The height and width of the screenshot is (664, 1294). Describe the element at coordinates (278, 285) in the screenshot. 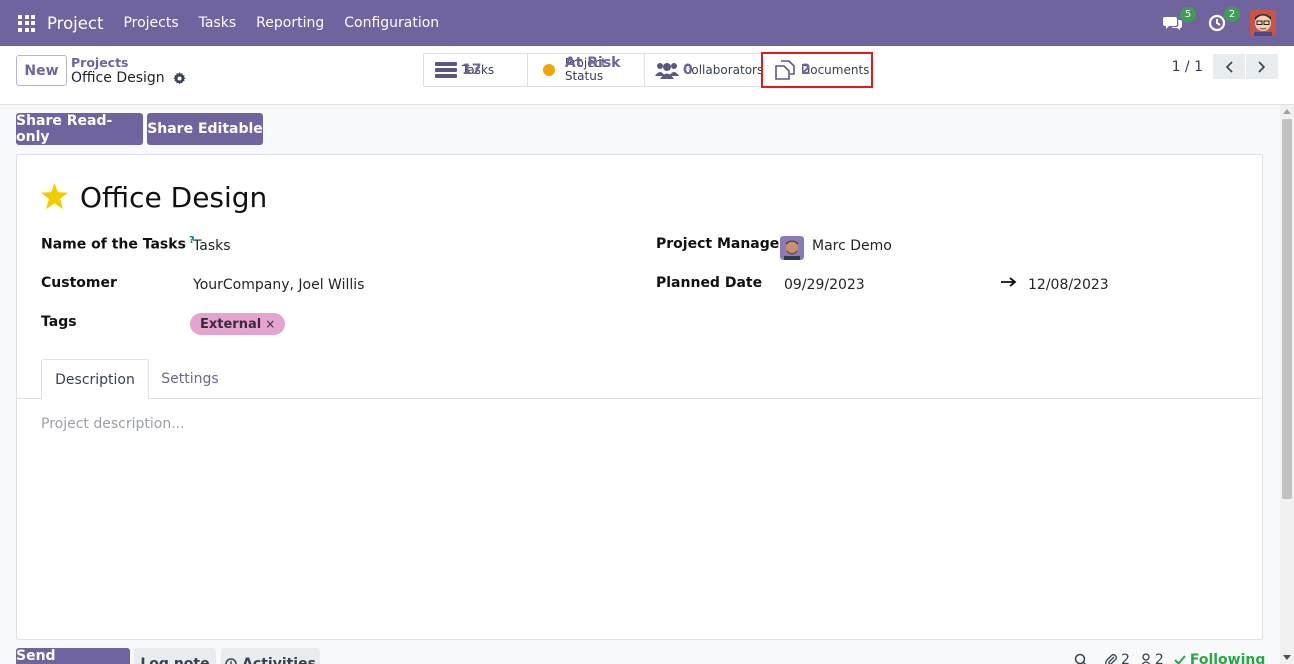

I see `customer-field: YourCompany, Joel Willis` at that location.